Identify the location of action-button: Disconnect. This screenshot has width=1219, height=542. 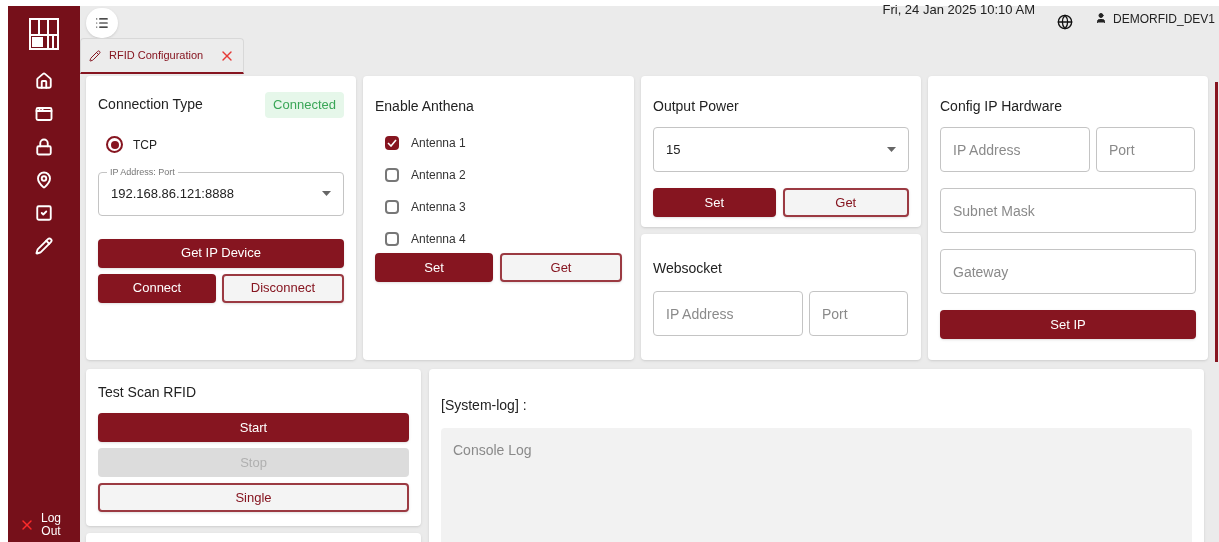
(283, 288).